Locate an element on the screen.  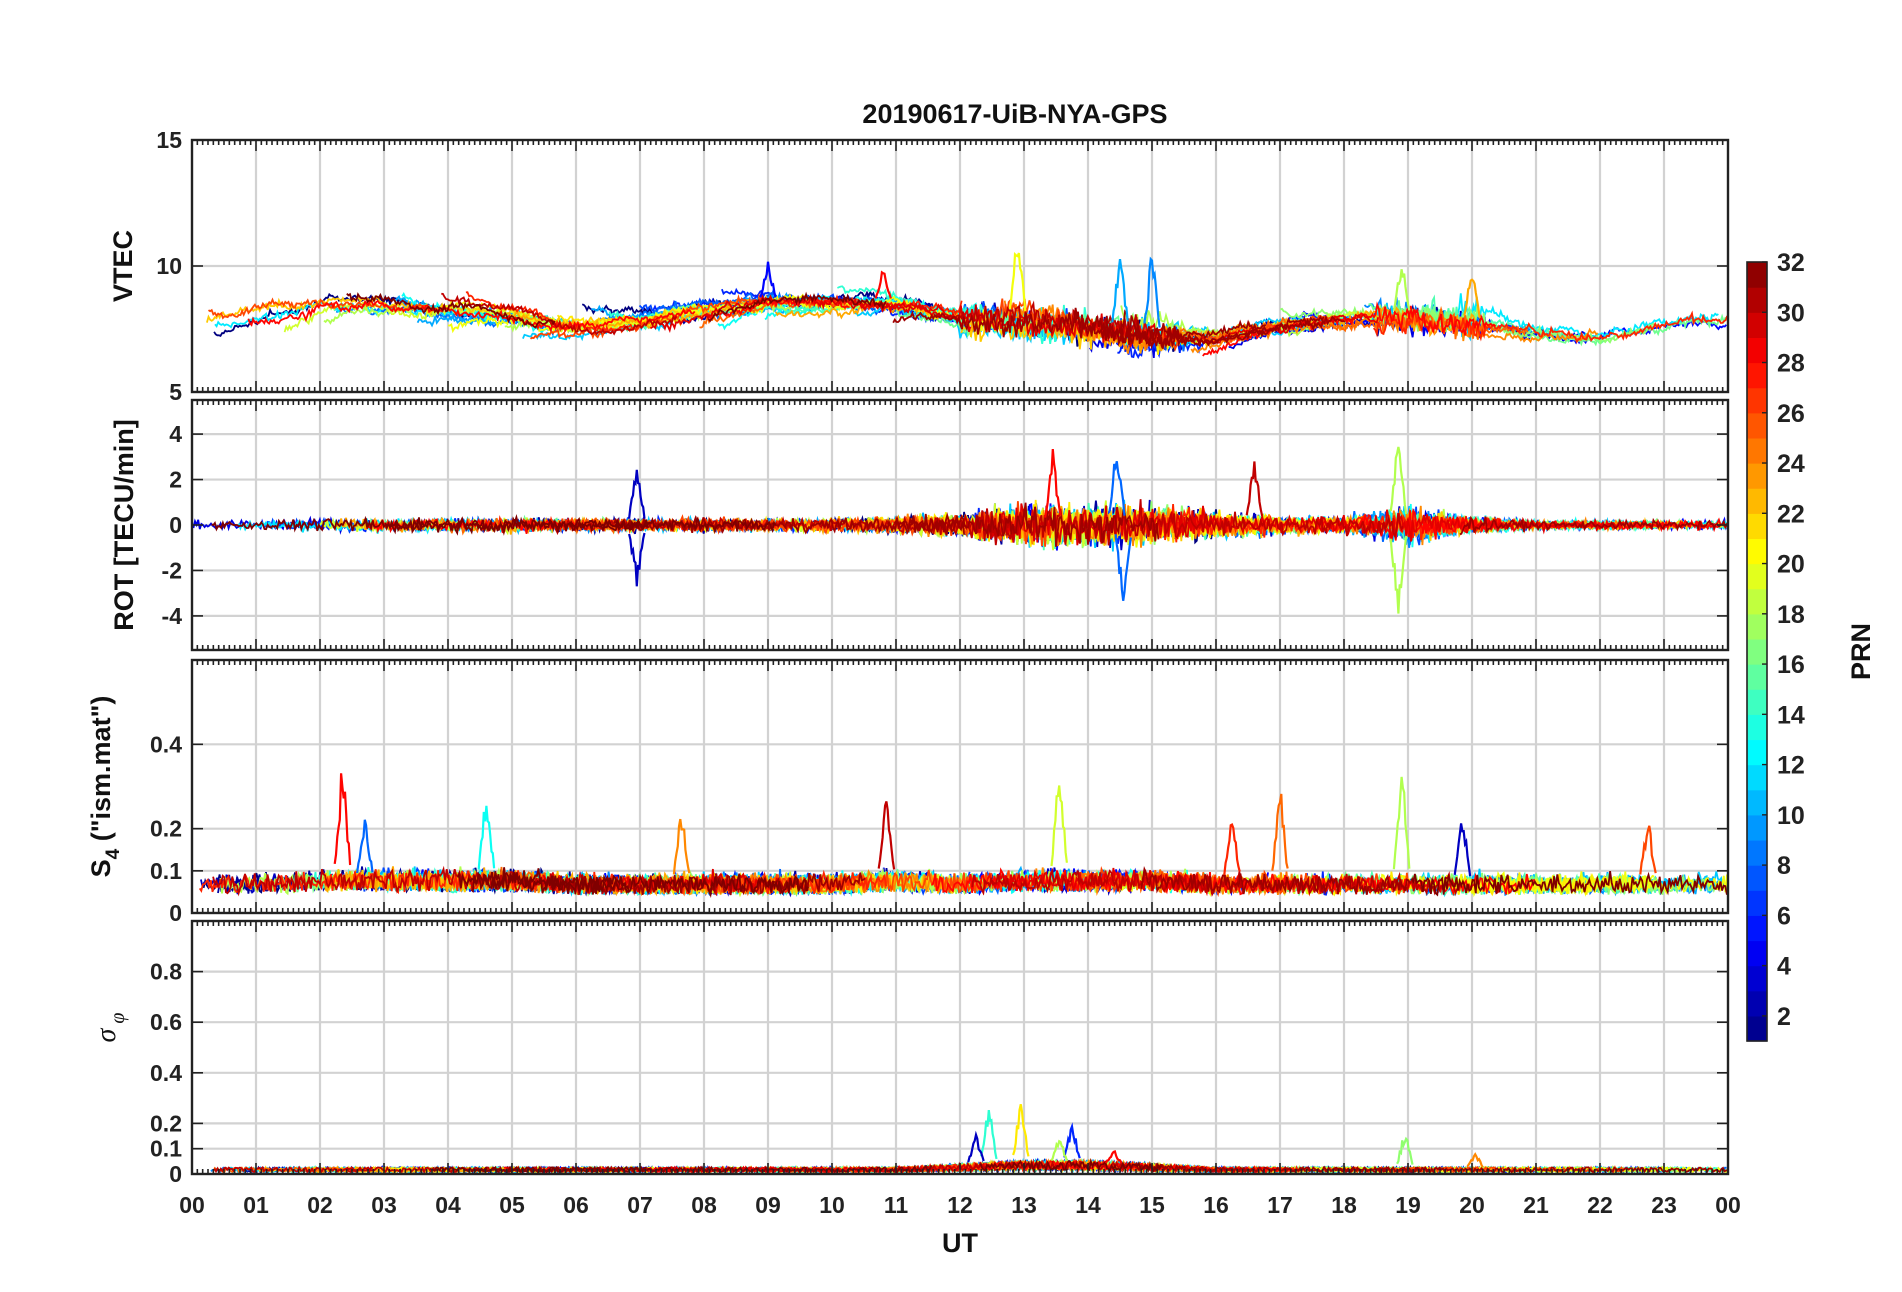
y-tick-label: -2 is located at coordinates (172, 570).